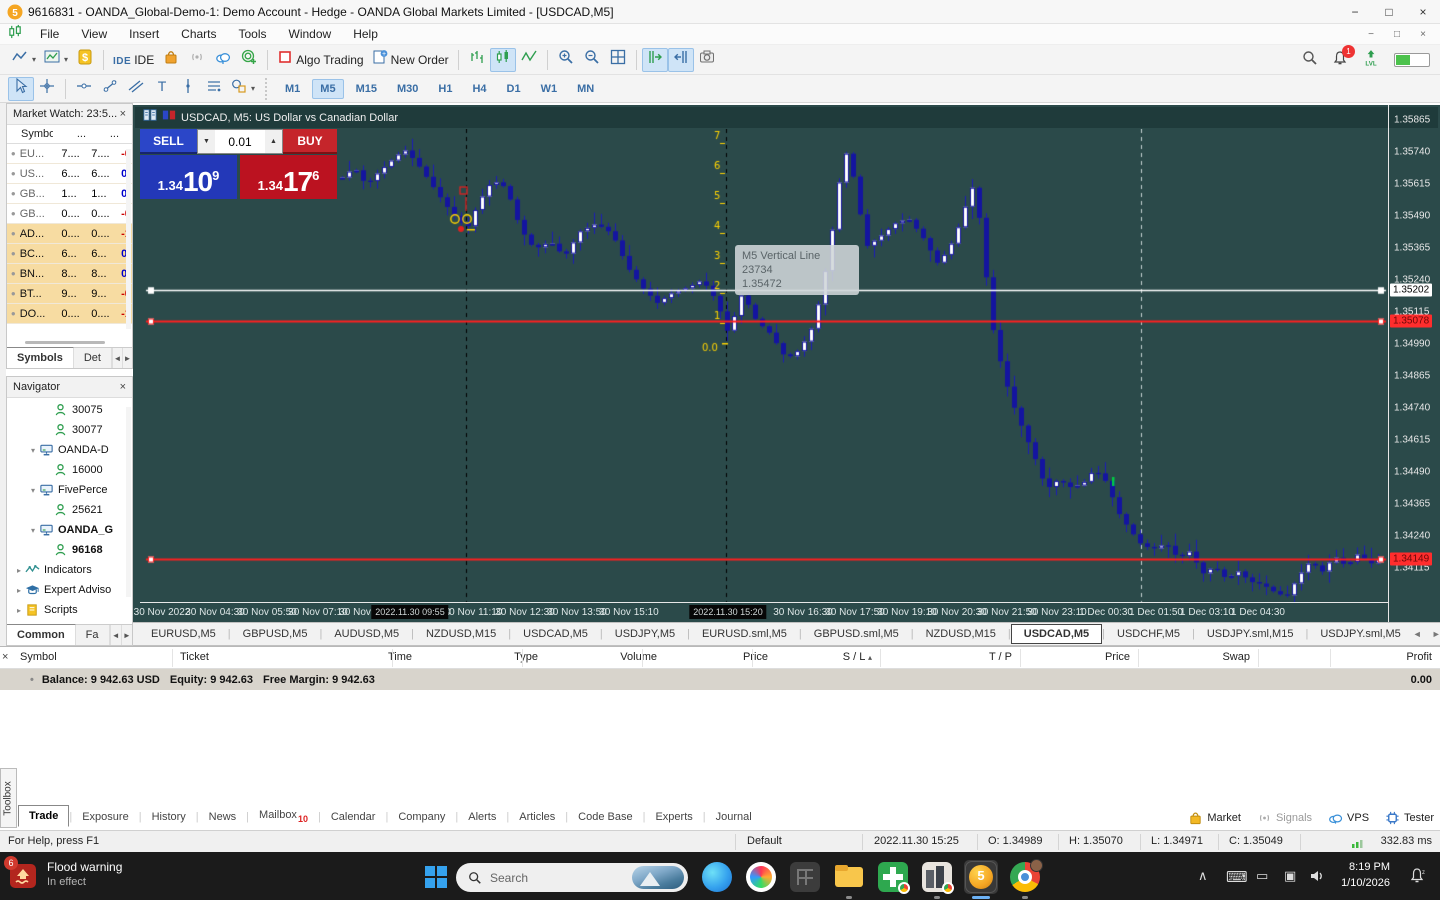 Image resolution: width=1440 pixels, height=900 pixels. Describe the element at coordinates (115, 635) in the screenshot. I see `tab-scroll-left-icon: ◄` at that location.